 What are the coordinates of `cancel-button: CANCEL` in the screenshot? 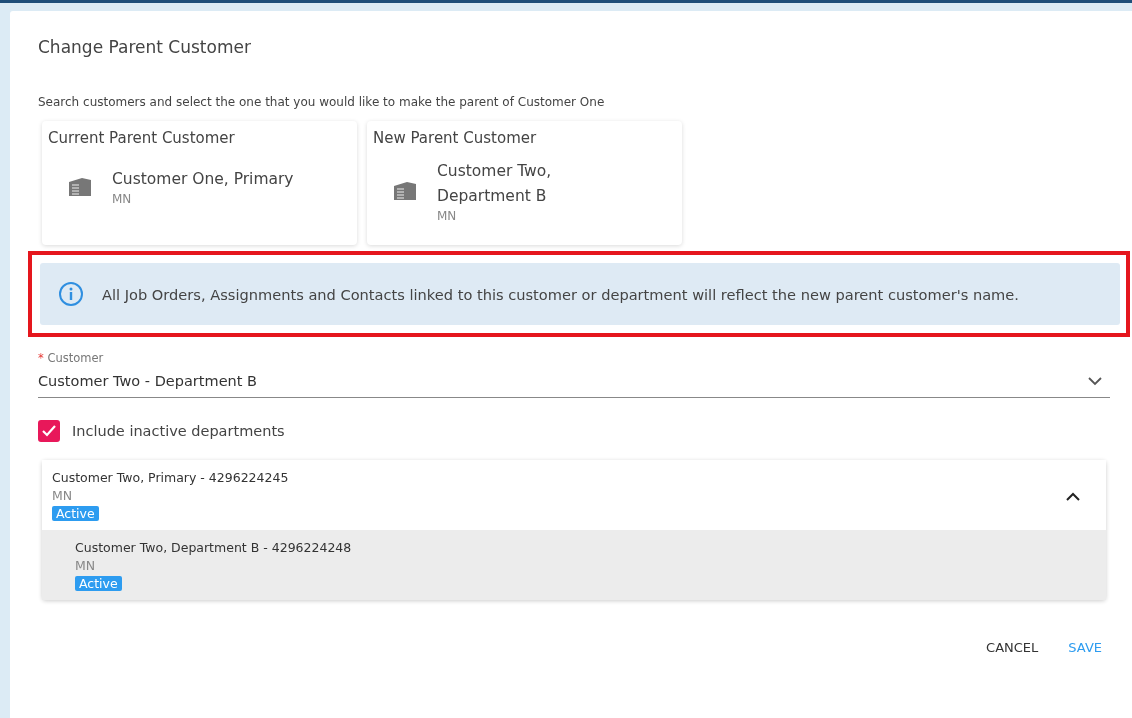 It's located at (1012, 647).